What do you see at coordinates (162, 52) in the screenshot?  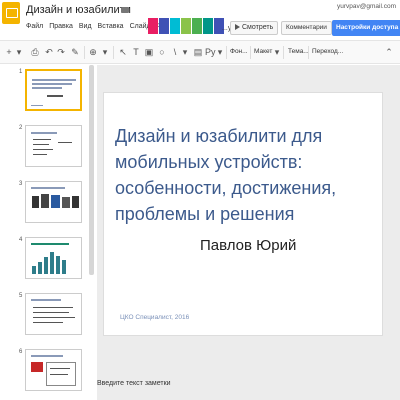 I see `shape-icon: ○` at bounding box center [162, 52].